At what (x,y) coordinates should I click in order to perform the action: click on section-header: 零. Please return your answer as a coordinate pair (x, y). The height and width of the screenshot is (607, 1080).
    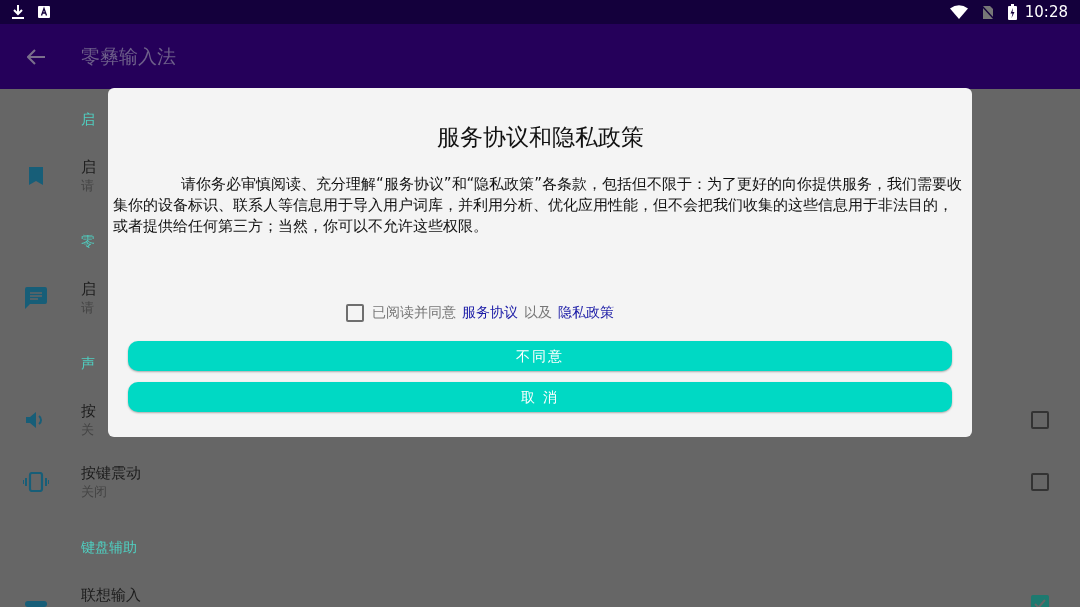
    Looking at the image, I should click on (88, 241).